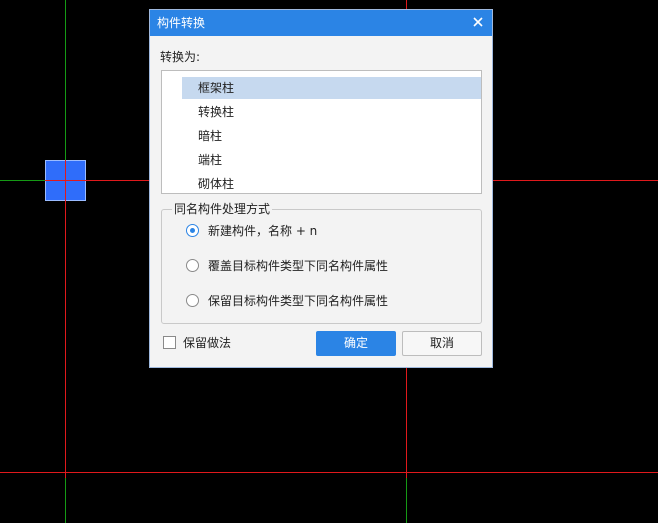 Image resolution: width=658 pixels, height=523 pixels. I want to click on radio-label: 覆盖目标构件类型下同名构件属性, so click(298, 266).